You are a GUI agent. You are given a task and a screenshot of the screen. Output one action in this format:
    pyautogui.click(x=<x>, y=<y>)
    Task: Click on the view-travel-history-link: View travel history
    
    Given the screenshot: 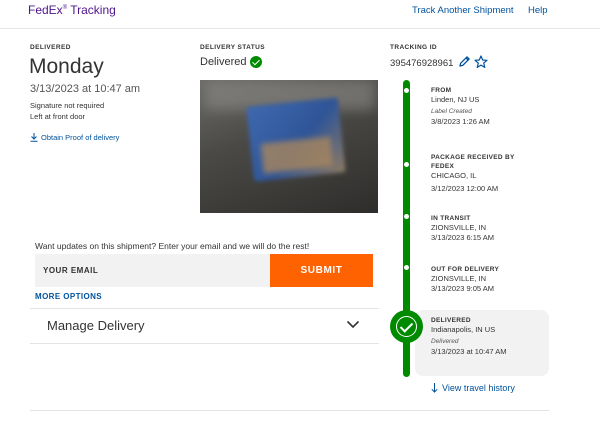 What is the action you would take?
    pyautogui.click(x=473, y=388)
    